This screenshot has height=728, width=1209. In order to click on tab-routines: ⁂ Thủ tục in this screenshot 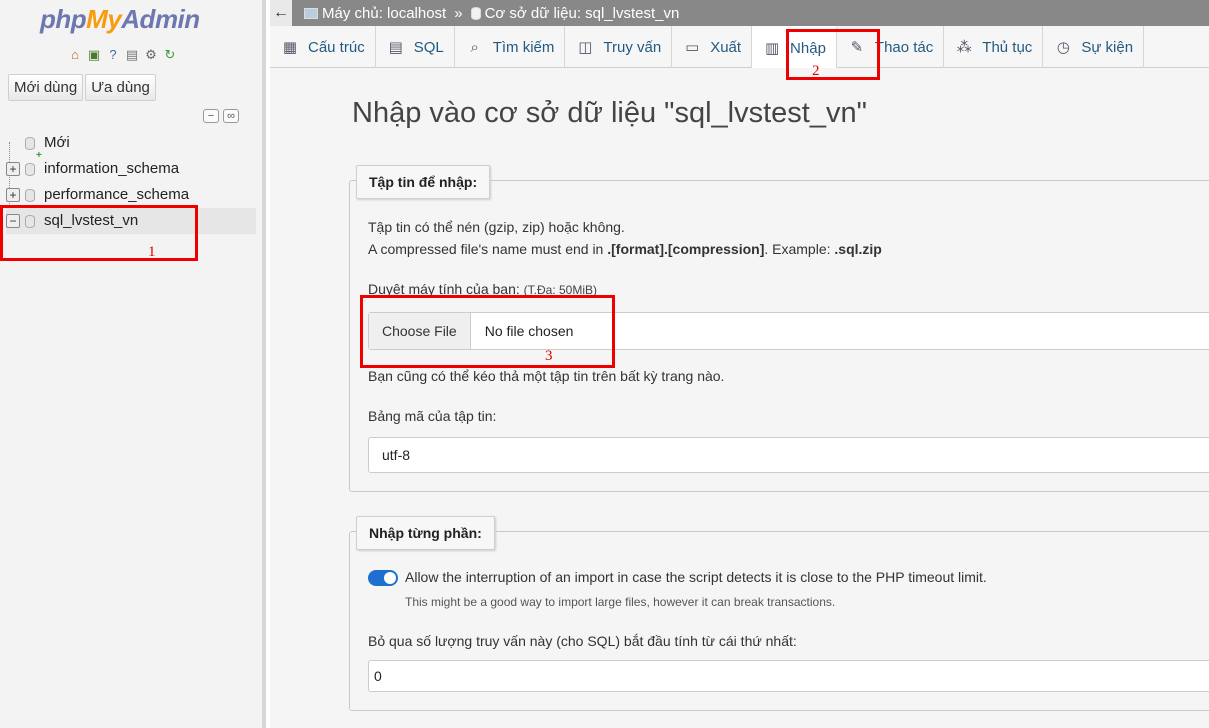, I will do `click(994, 47)`.